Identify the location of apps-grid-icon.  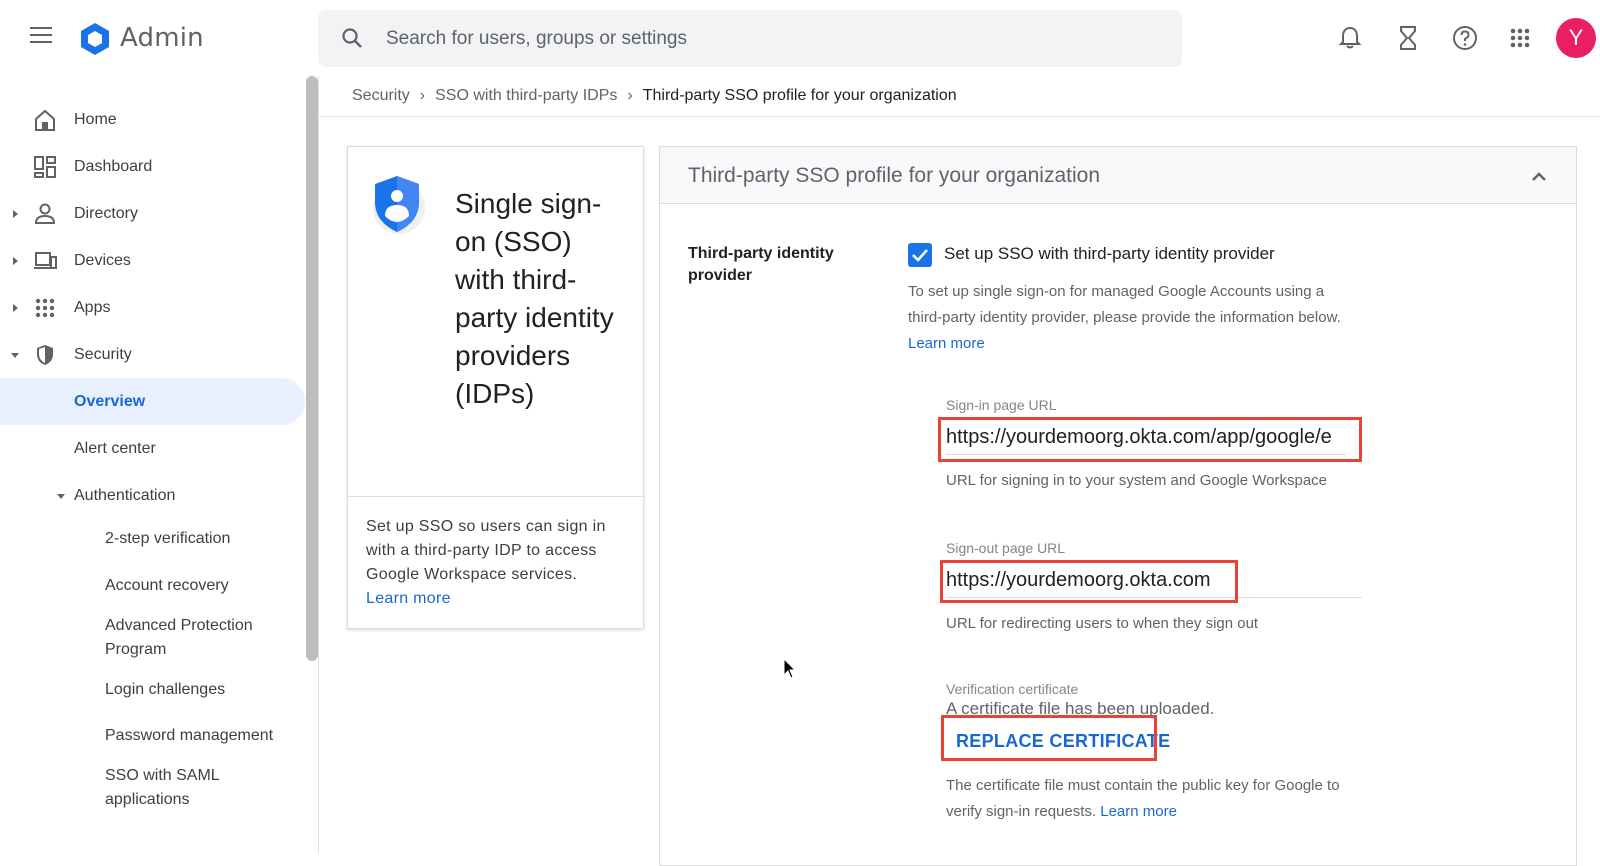
(45, 307).